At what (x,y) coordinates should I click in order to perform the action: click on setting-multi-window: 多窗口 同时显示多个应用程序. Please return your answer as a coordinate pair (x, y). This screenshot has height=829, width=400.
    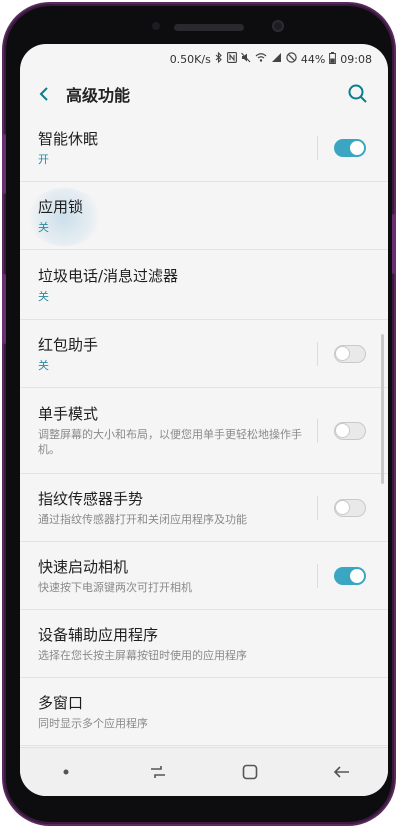
    Looking at the image, I should click on (204, 712).